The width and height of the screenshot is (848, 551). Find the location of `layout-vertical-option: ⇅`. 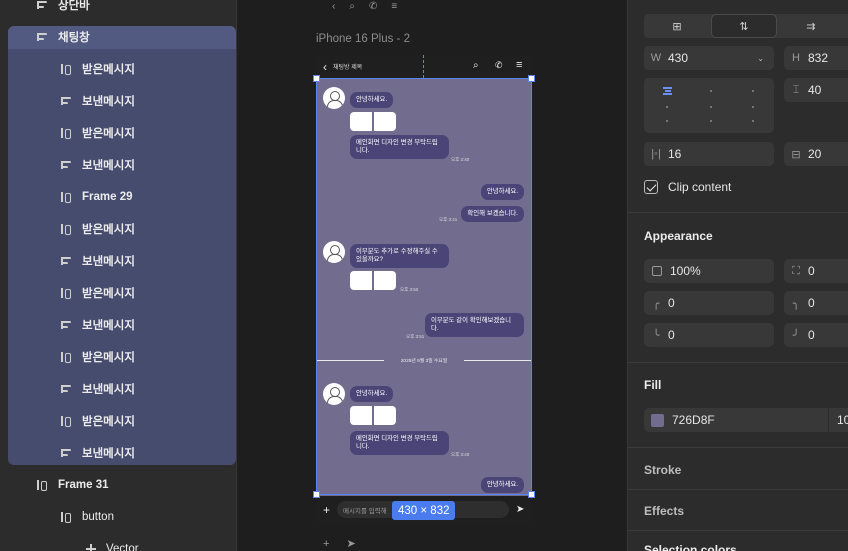

layout-vertical-option: ⇅ is located at coordinates (744, 26).